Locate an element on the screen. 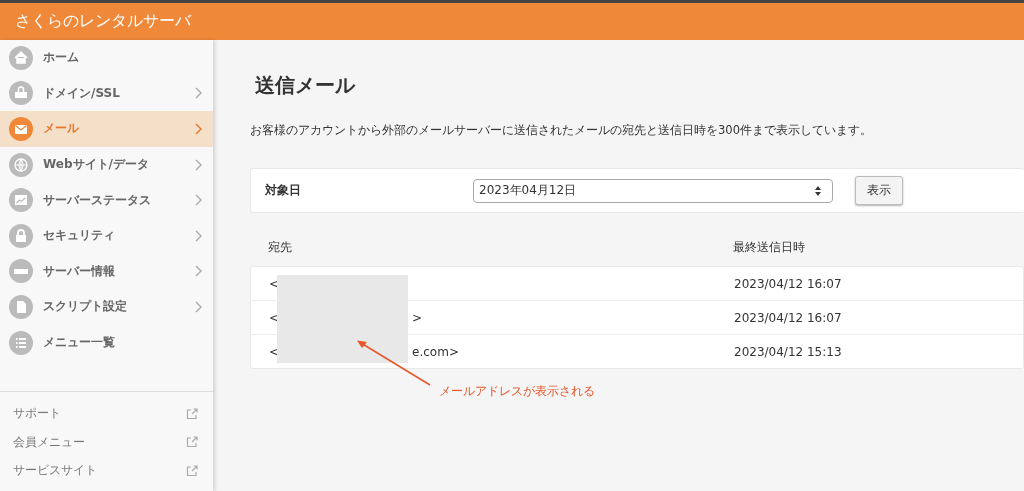 This screenshot has width=1024, height=491. list-icon is located at coordinates (21, 342).